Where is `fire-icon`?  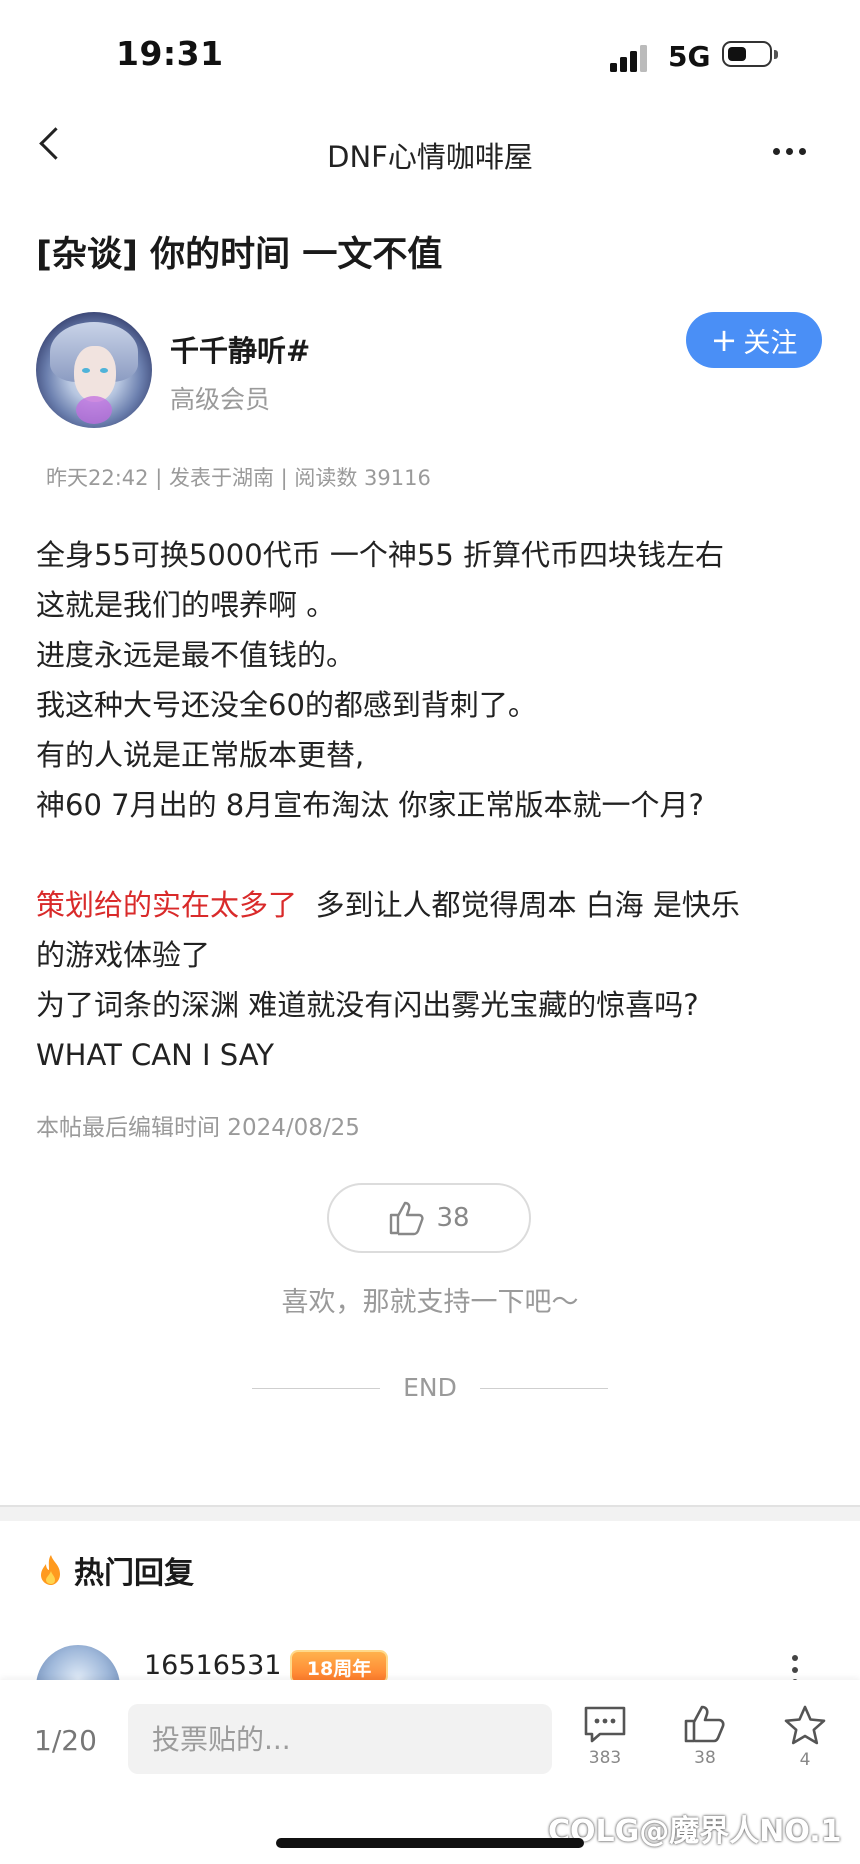 fire-icon is located at coordinates (50, 1570).